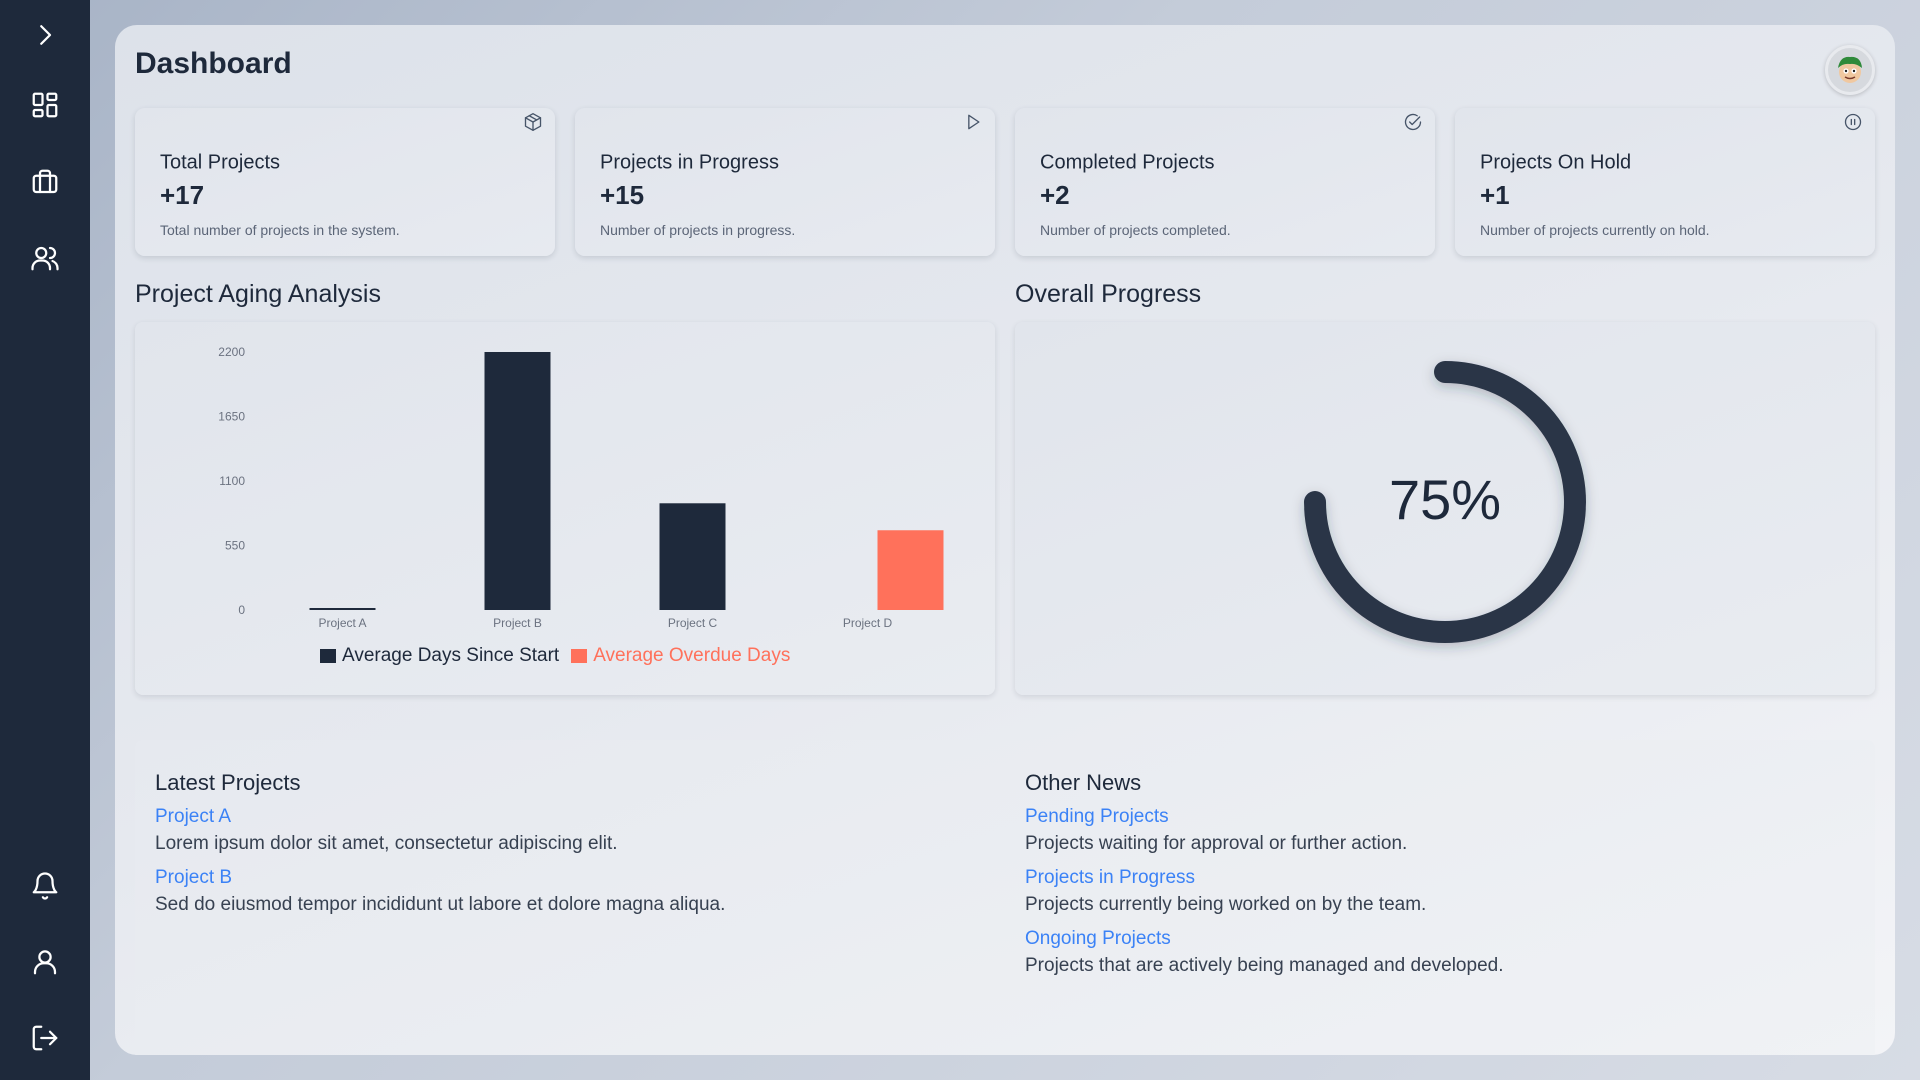  I want to click on sidebar-item-users, so click(45, 258).